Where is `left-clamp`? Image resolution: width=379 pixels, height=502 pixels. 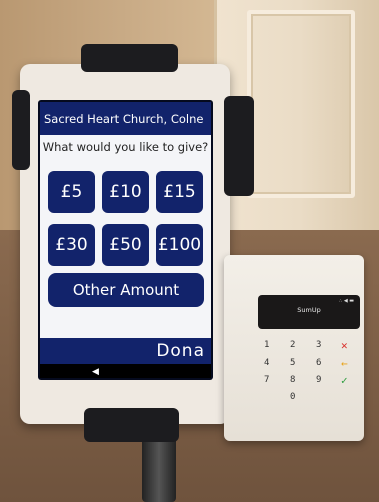 left-clamp is located at coordinates (21, 130).